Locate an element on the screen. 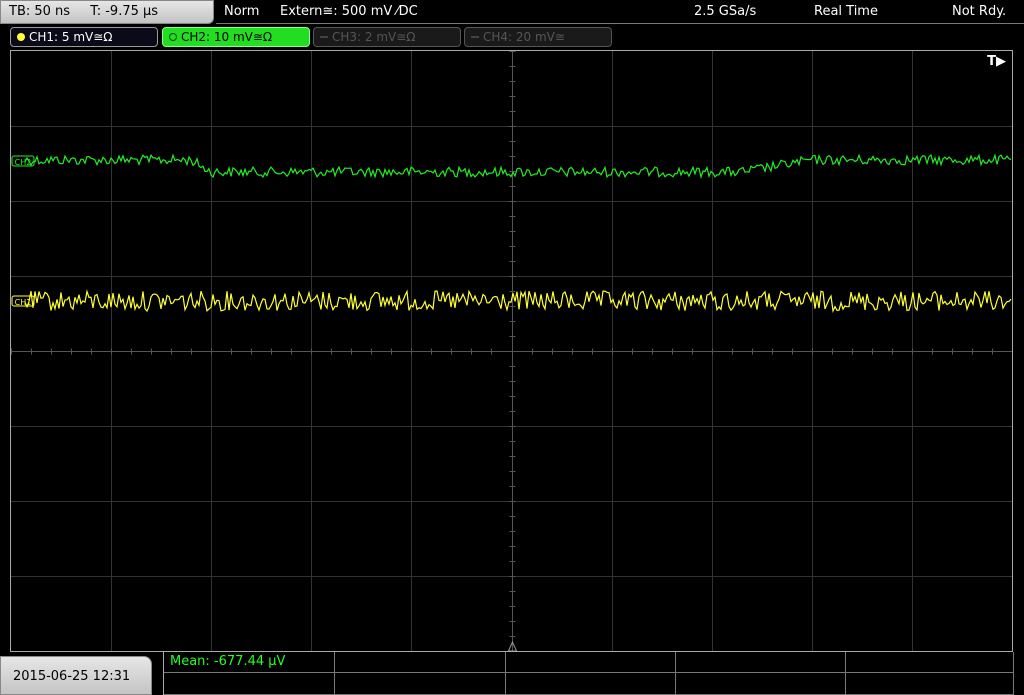 The height and width of the screenshot is (695, 1024). ch3-label: CH3: 2 mV≅Ω is located at coordinates (374, 37).